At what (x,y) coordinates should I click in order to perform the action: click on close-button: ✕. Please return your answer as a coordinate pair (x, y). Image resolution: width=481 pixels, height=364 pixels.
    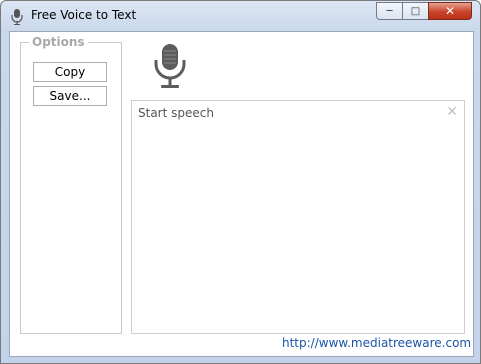
    Looking at the image, I should click on (450, 11).